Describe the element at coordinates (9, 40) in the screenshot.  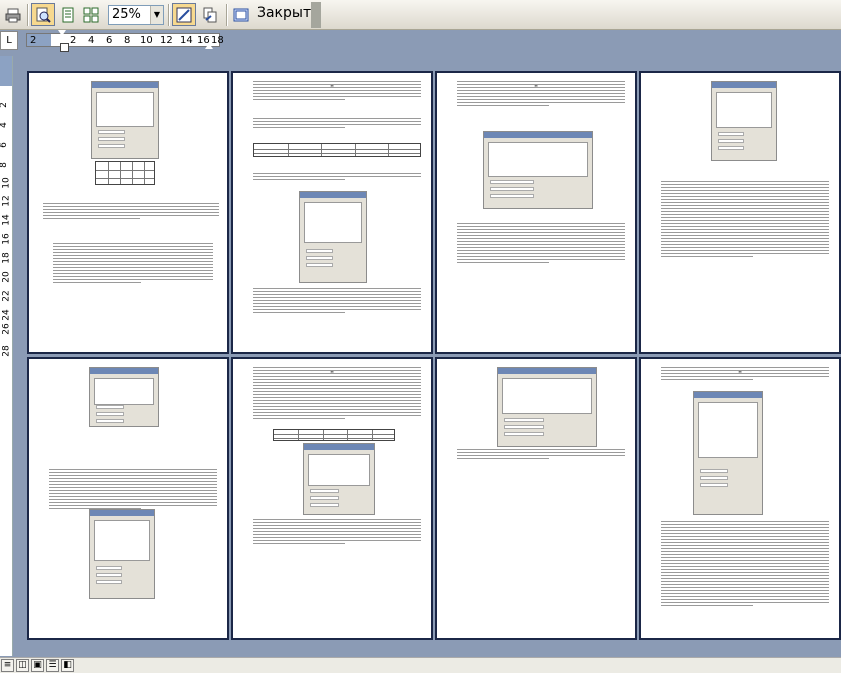
I see `tab-stop-selector: L` at that location.